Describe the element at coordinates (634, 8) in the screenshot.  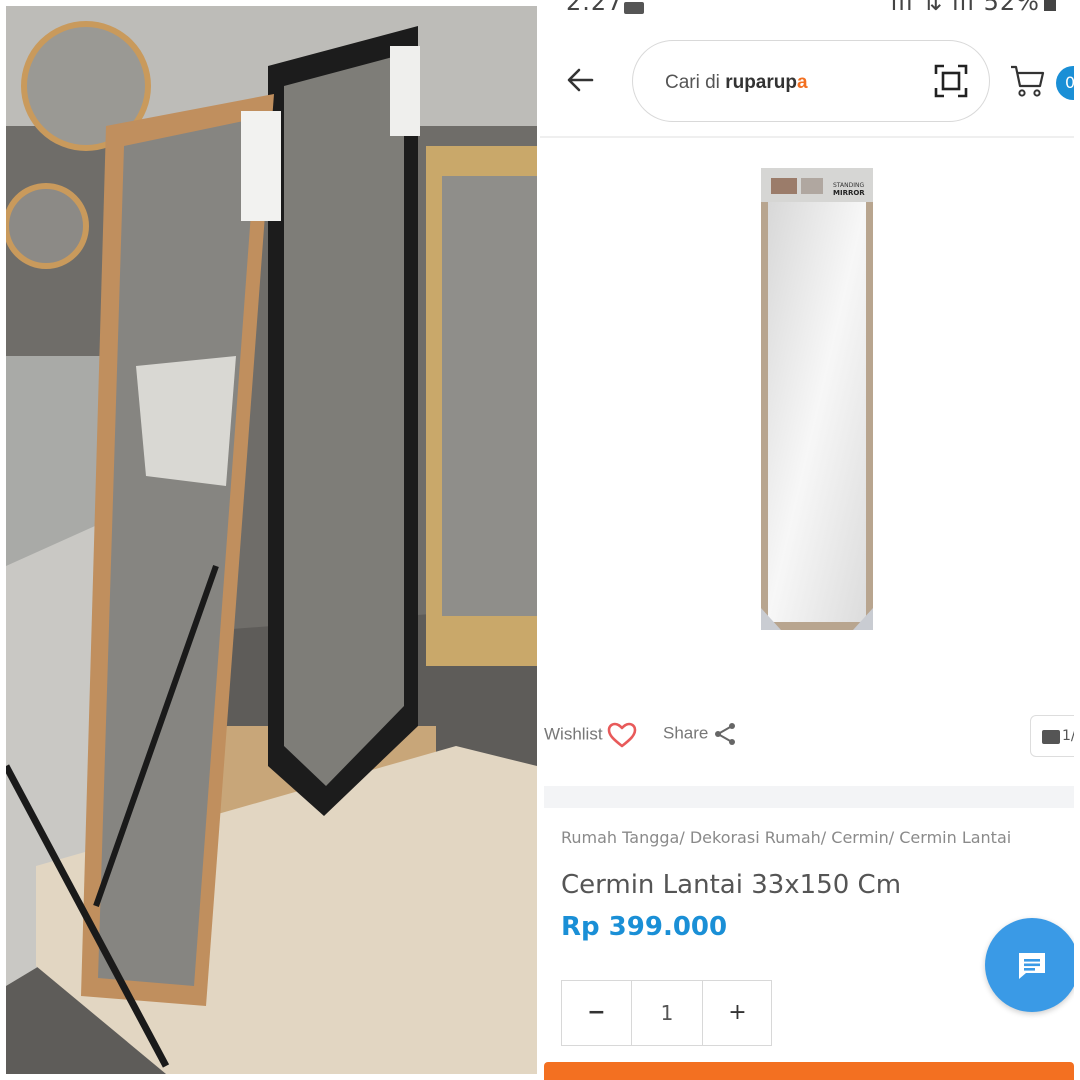
I see `gallery-notification-icon` at that location.